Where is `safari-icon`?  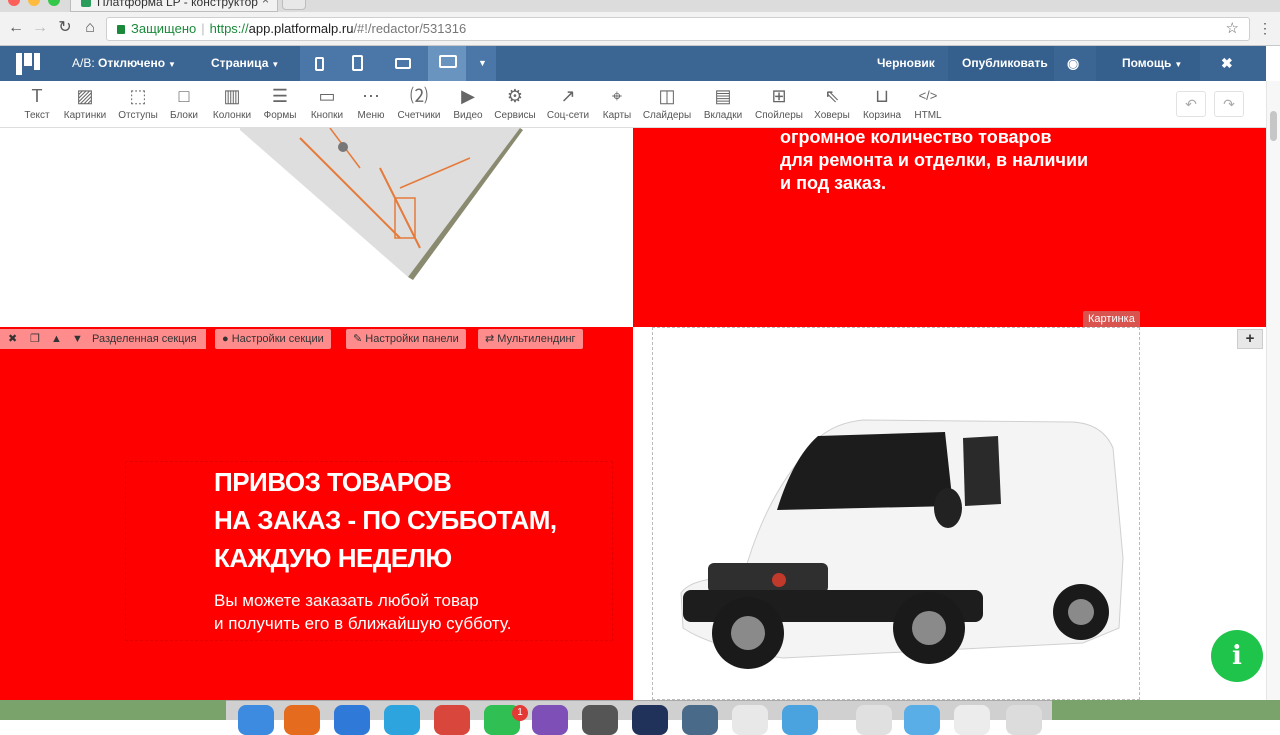
safari-icon is located at coordinates (352, 720).